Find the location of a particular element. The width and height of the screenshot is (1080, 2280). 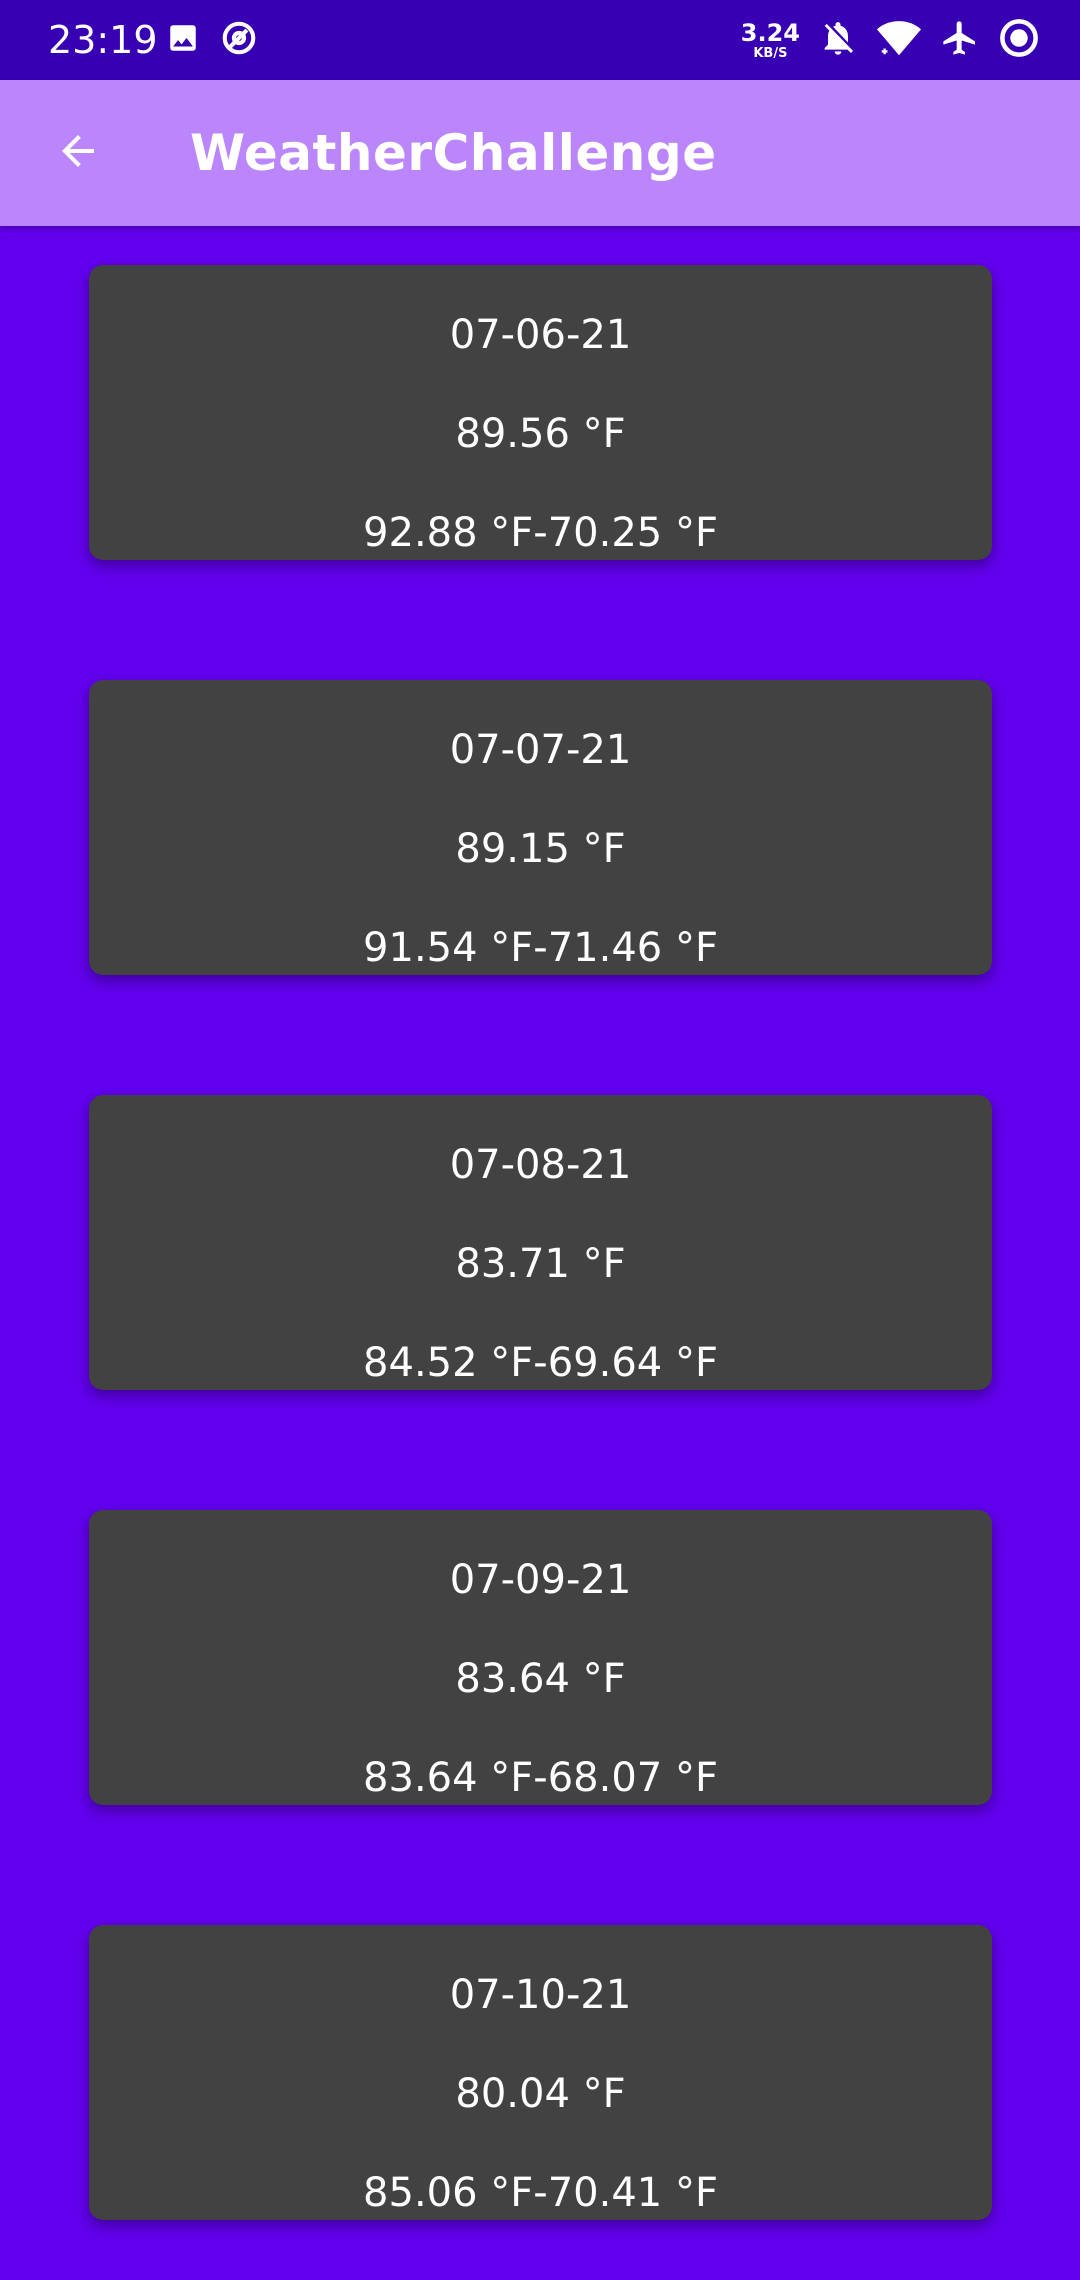

forecast-date: 07-08-21 is located at coordinates (540, 1165).